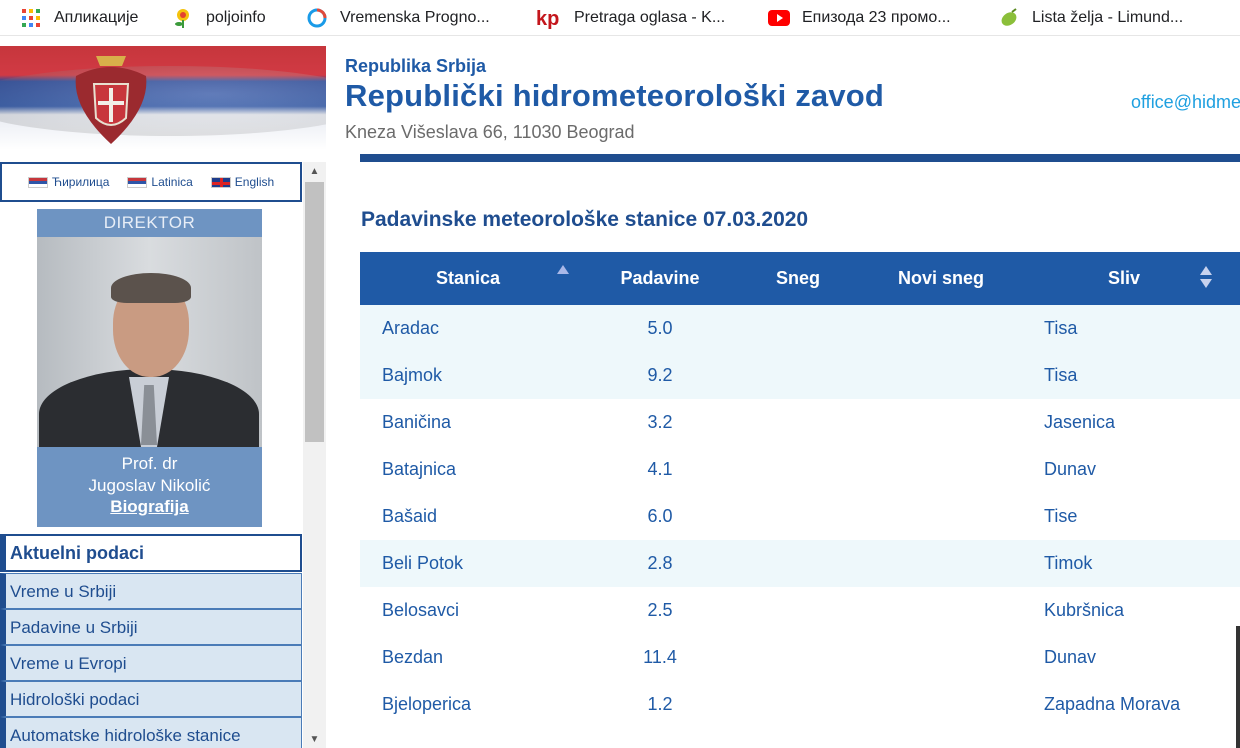 The width and height of the screenshot is (1240, 748). What do you see at coordinates (1185, 102) in the screenshot?
I see `email-link: office@hidmet.gov.rs` at bounding box center [1185, 102].